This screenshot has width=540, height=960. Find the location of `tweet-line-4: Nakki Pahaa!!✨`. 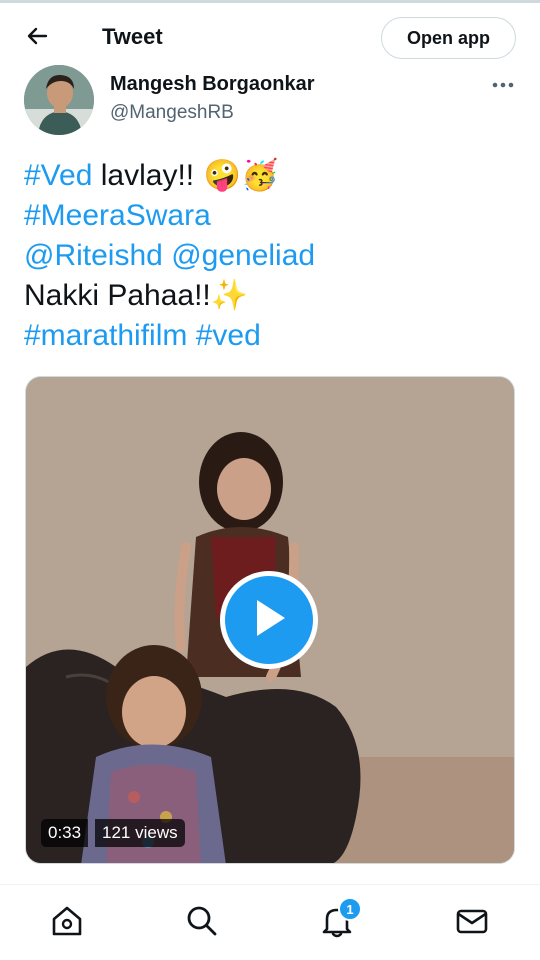

tweet-line-4: Nakki Pahaa!!✨ is located at coordinates (274, 296).